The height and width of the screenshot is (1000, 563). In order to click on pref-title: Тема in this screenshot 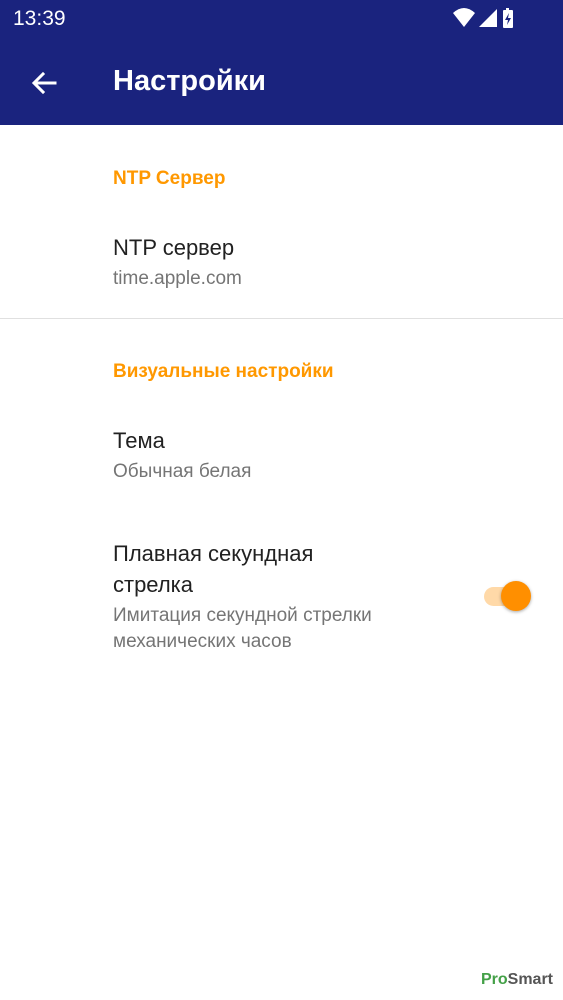, I will do `click(139, 440)`.